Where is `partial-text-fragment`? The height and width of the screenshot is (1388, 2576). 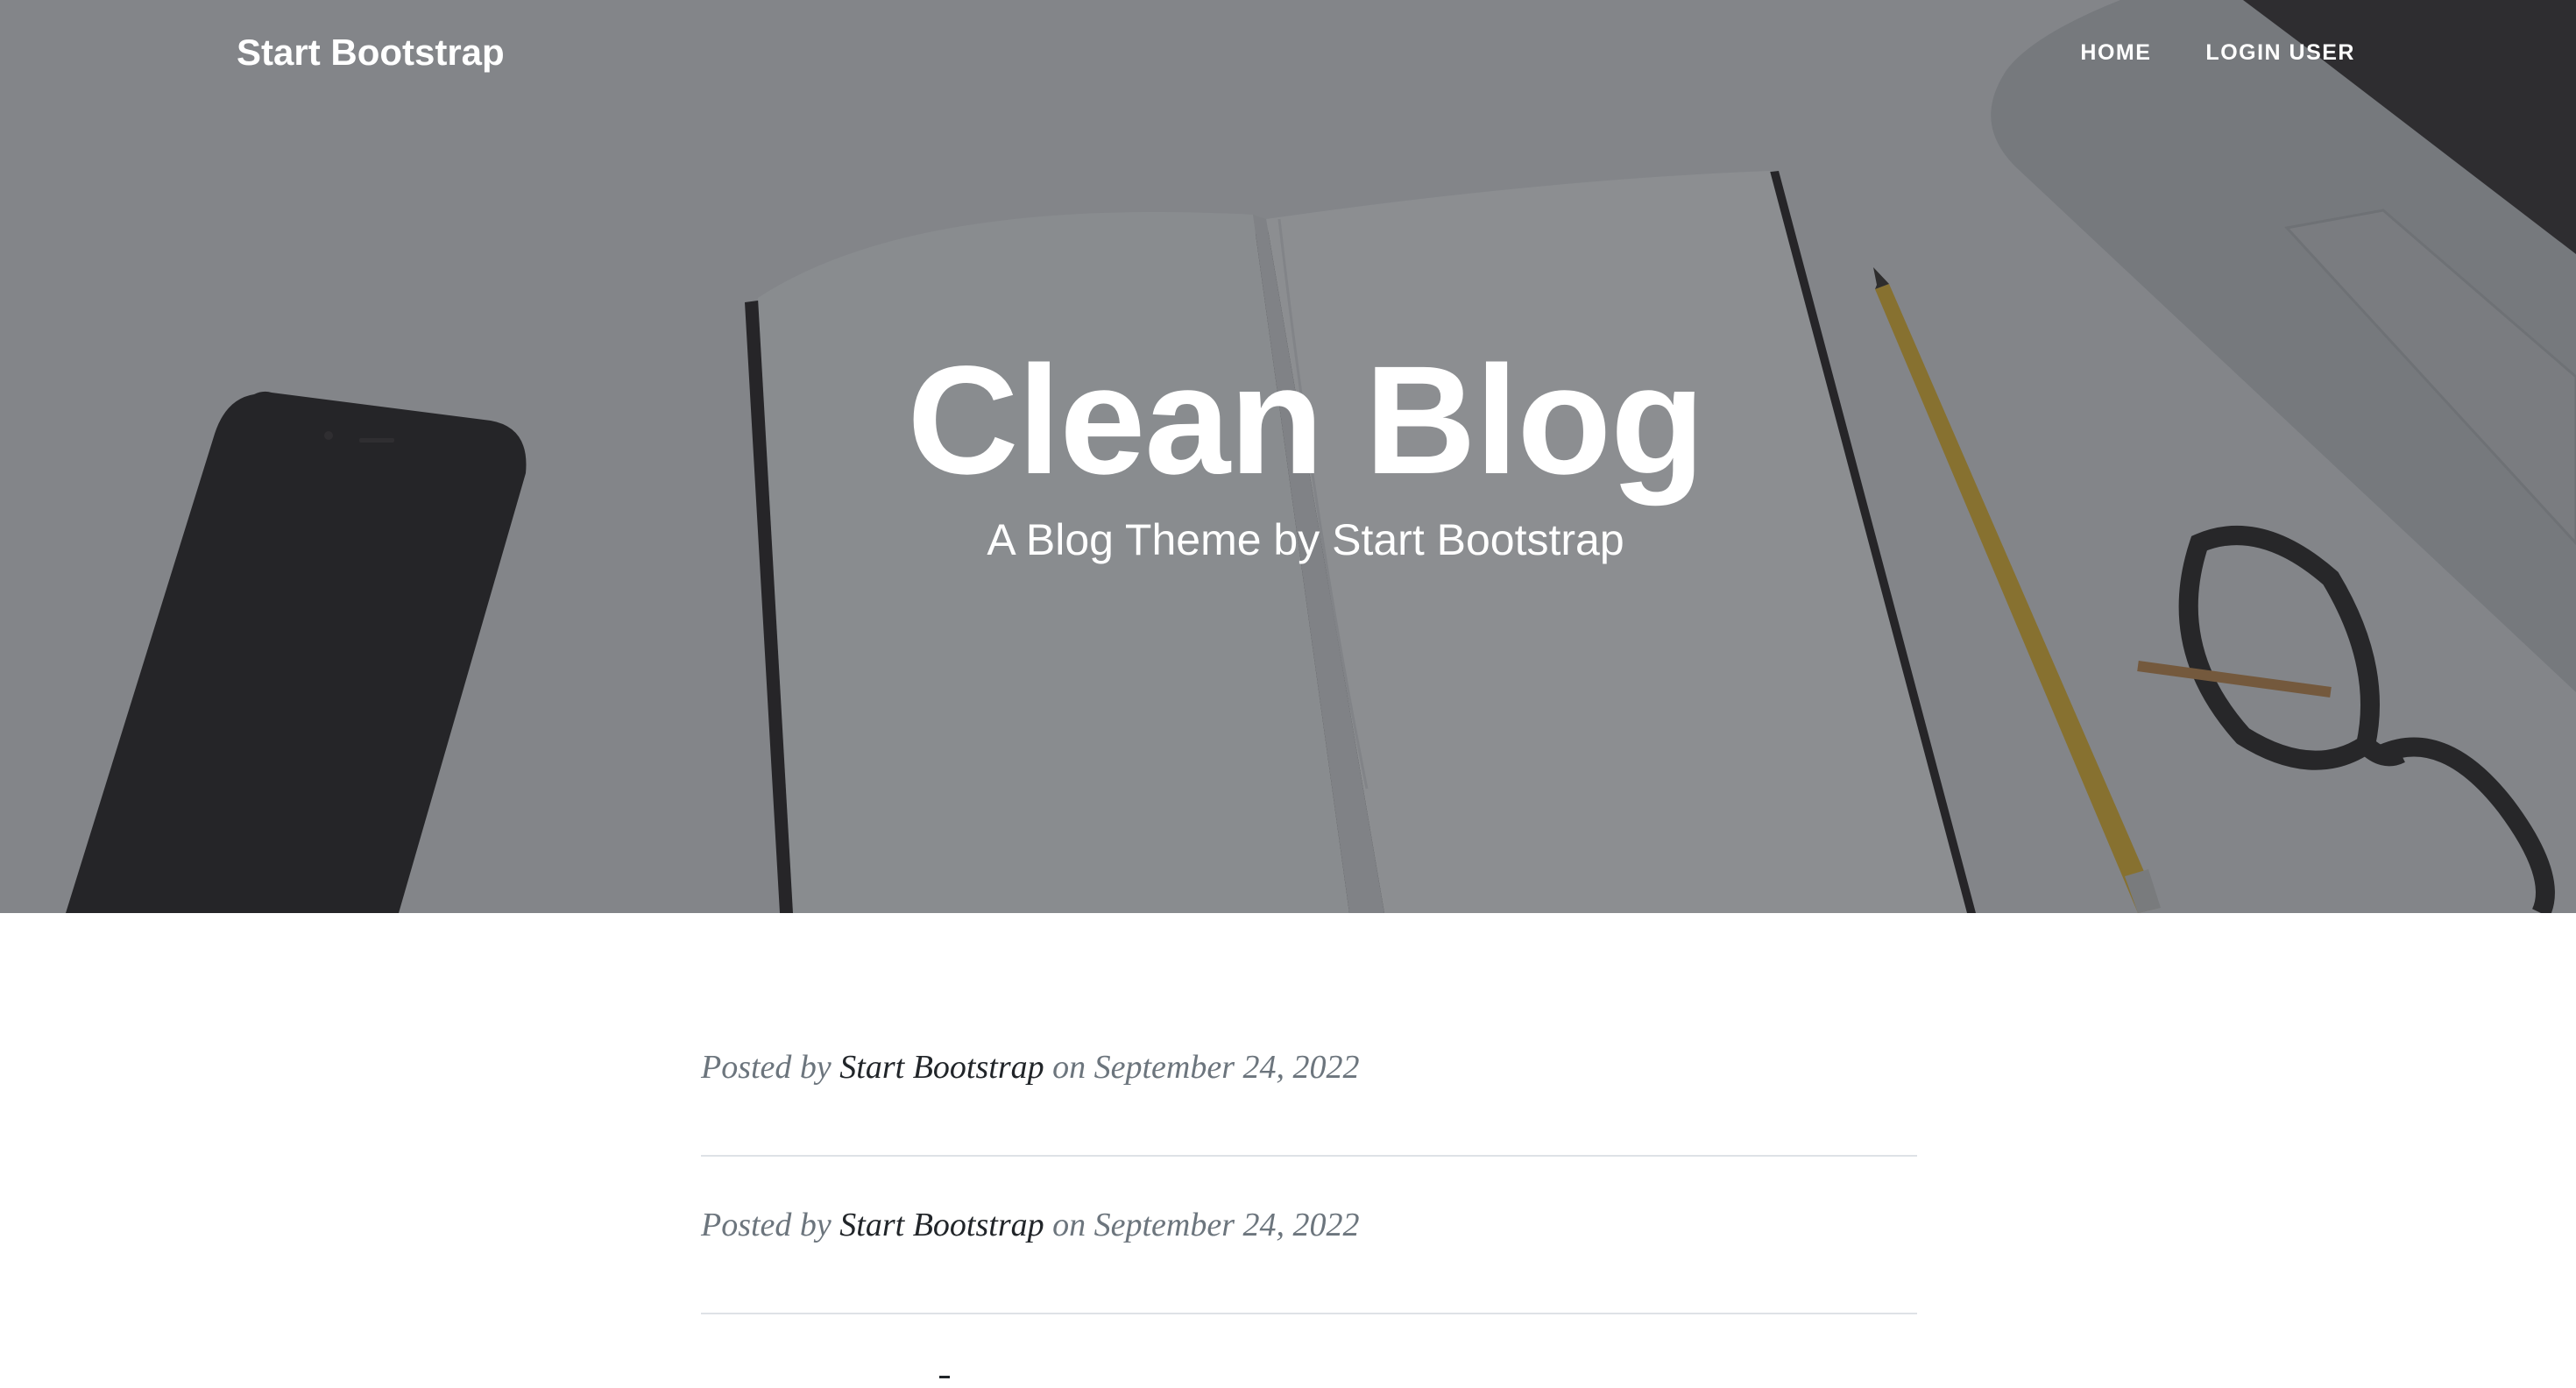
partial-text-fragment is located at coordinates (944, 1377).